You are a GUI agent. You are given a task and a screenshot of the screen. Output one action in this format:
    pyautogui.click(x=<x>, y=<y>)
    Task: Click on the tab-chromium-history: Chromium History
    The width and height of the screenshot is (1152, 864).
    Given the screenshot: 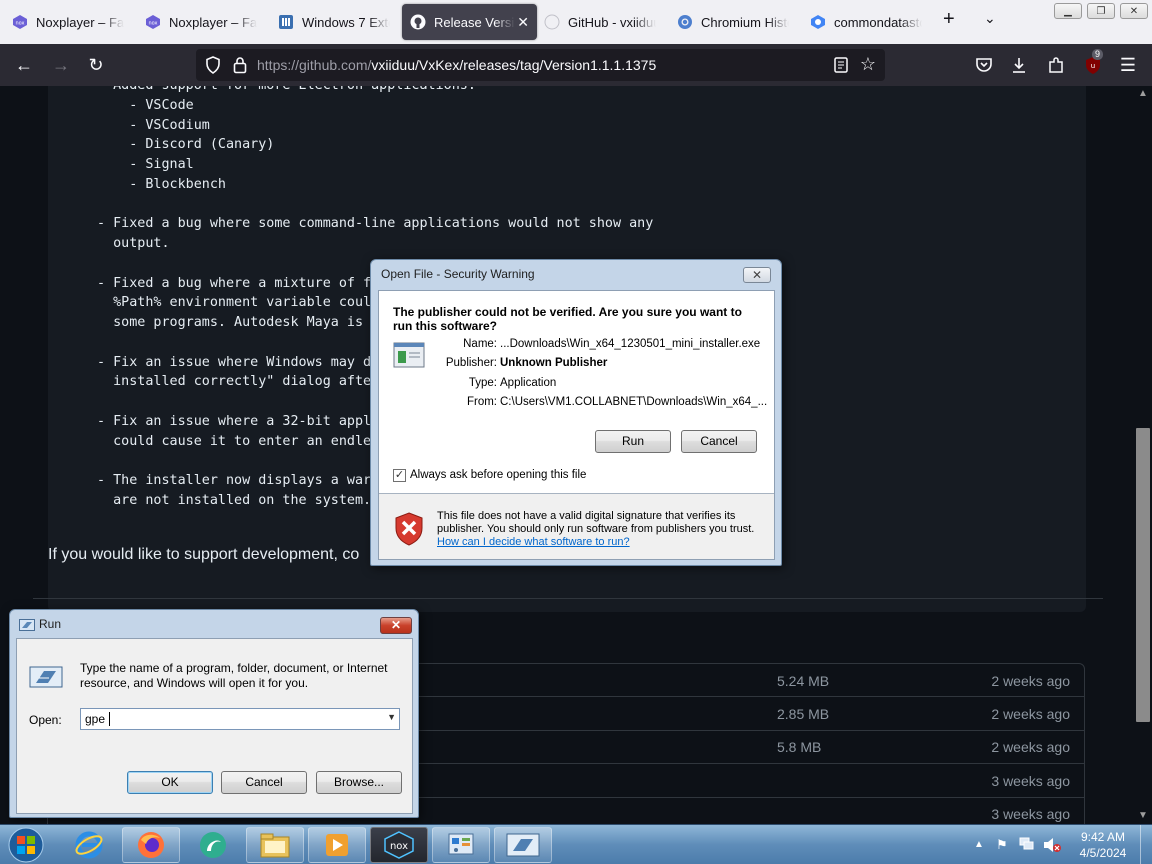 What is the action you would take?
    pyautogui.click(x=733, y=22)
    